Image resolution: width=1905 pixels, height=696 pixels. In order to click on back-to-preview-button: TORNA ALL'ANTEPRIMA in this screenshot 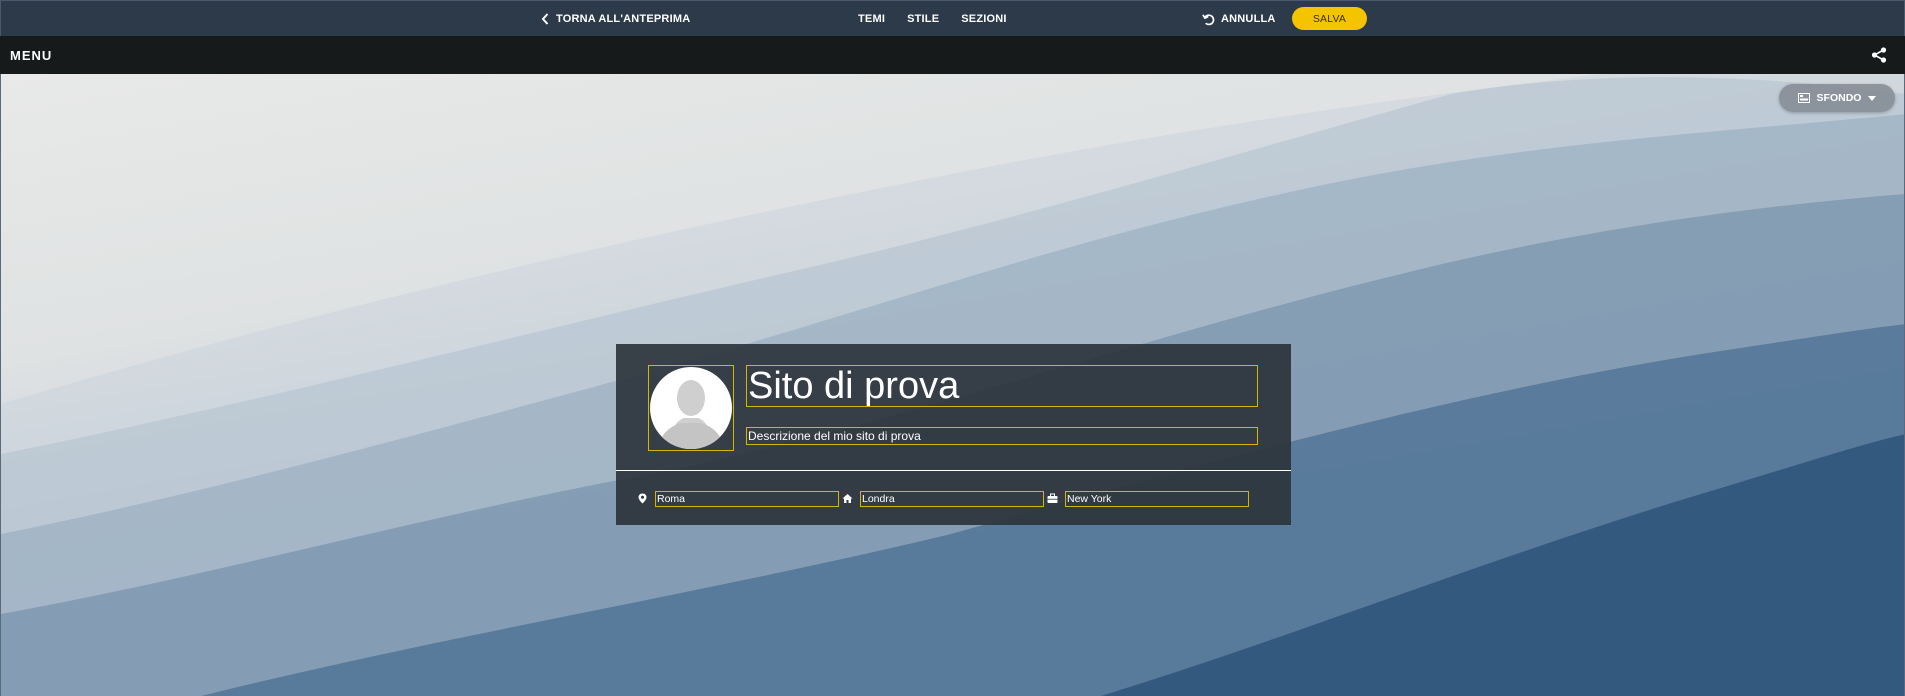, I will do `click(615, 19)`.